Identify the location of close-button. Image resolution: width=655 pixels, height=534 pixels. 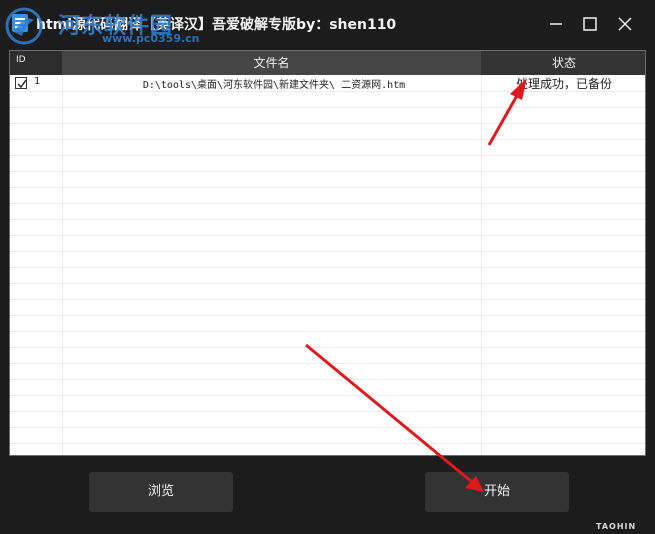
(625, 24).